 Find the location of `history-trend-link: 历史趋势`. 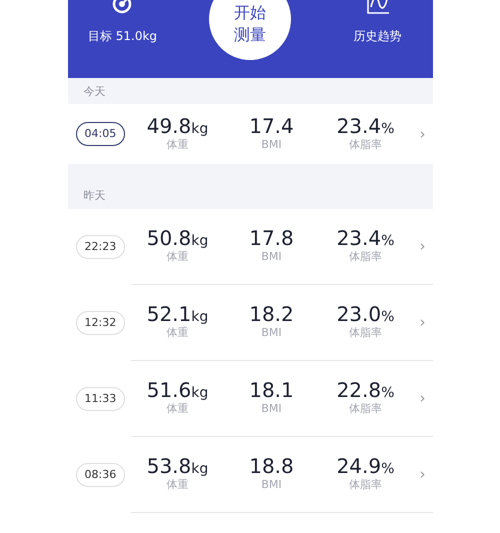

history-trend-link: 历史趋势 is located at coordinates (378, 36).